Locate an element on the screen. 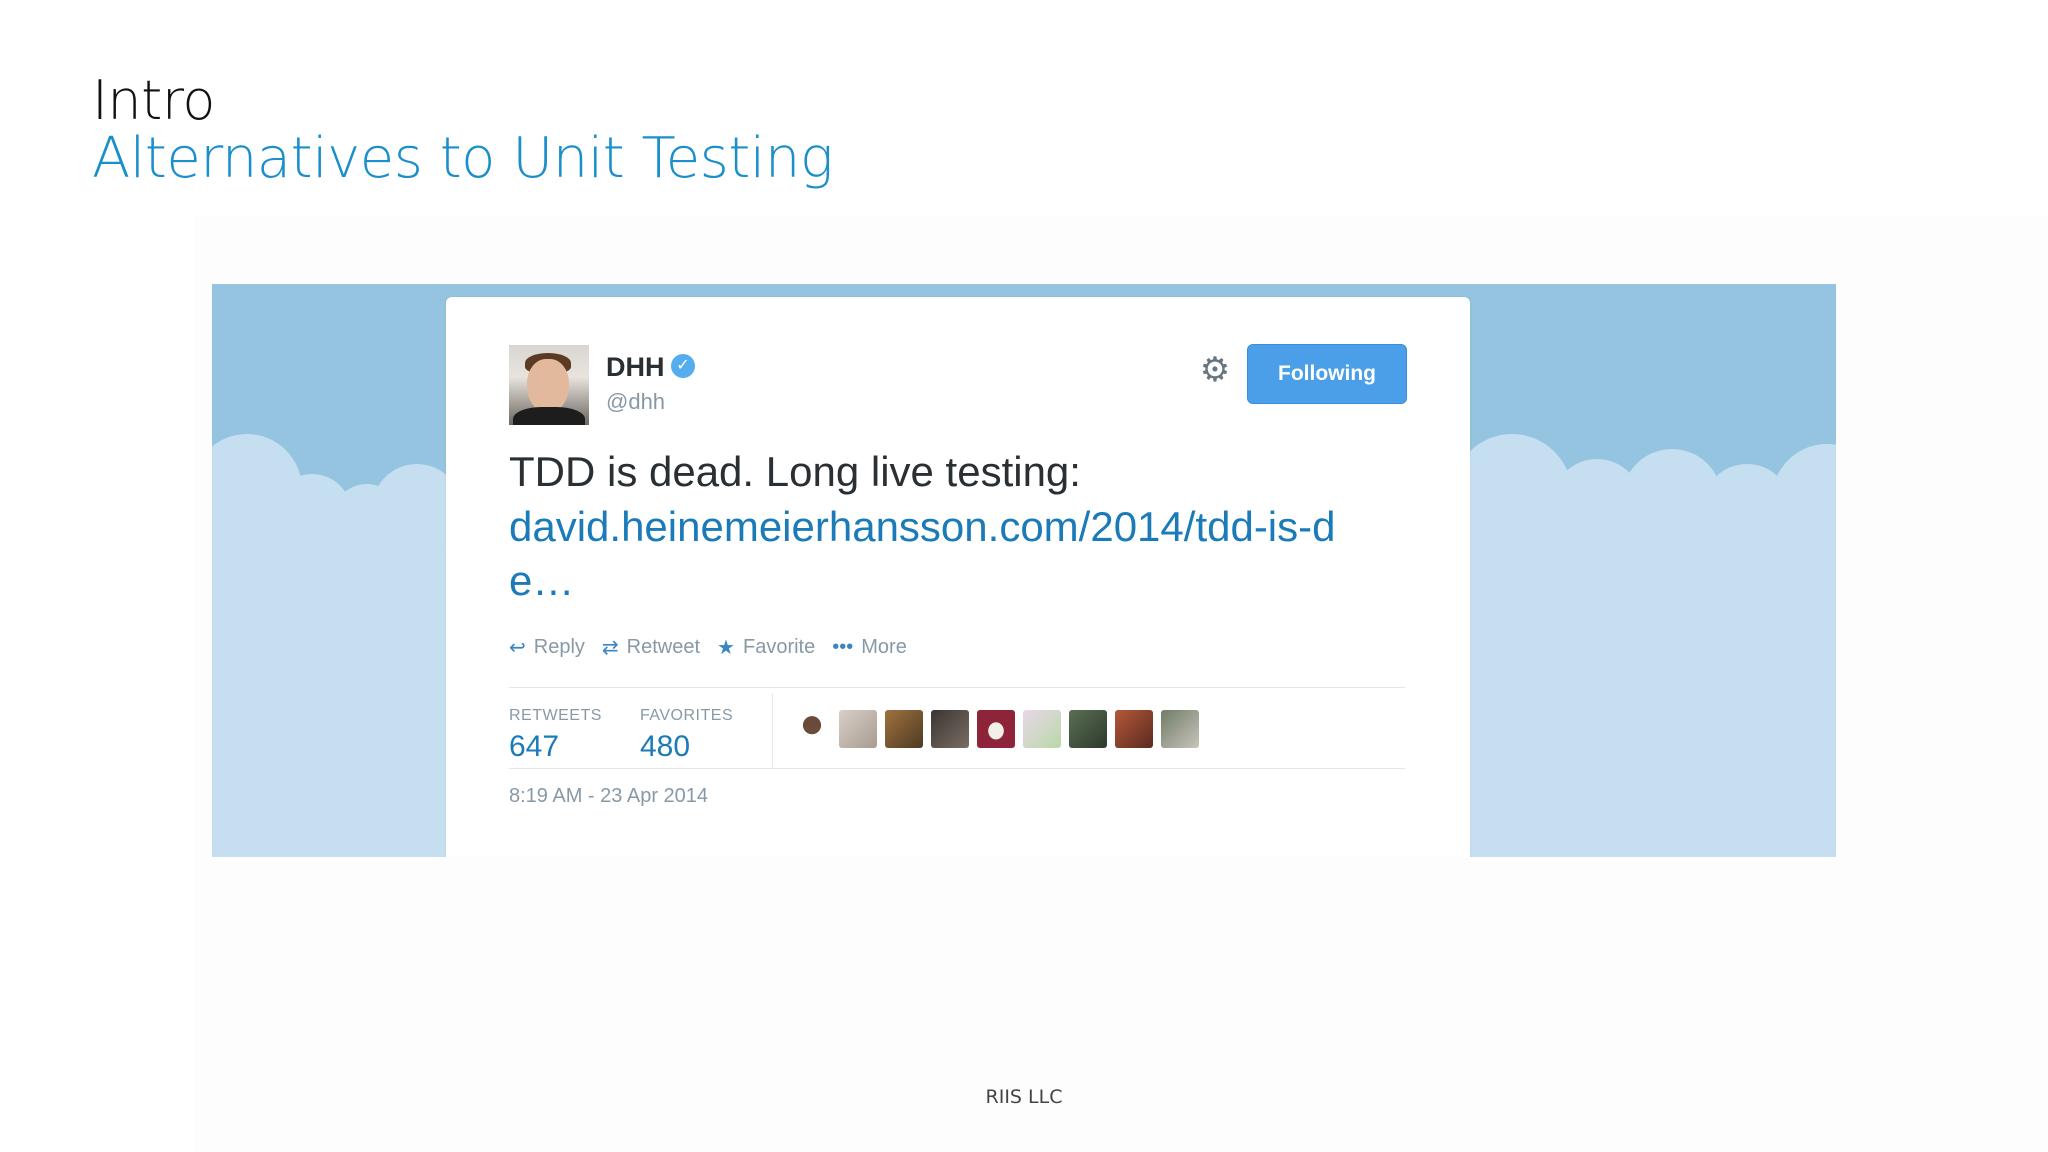 The image size is (2048, 1152). author-avatar is located at coordinates (549, 385).